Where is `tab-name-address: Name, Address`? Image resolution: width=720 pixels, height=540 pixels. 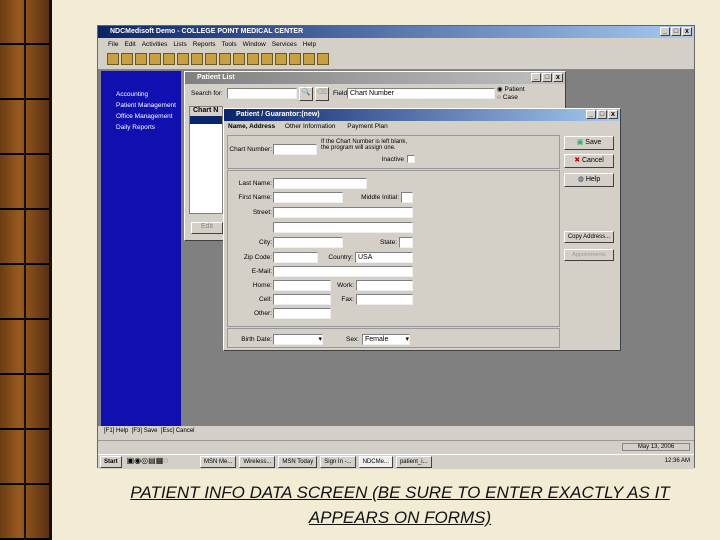
tab-name-address: Name, Address is located at coordinates (251, 126).